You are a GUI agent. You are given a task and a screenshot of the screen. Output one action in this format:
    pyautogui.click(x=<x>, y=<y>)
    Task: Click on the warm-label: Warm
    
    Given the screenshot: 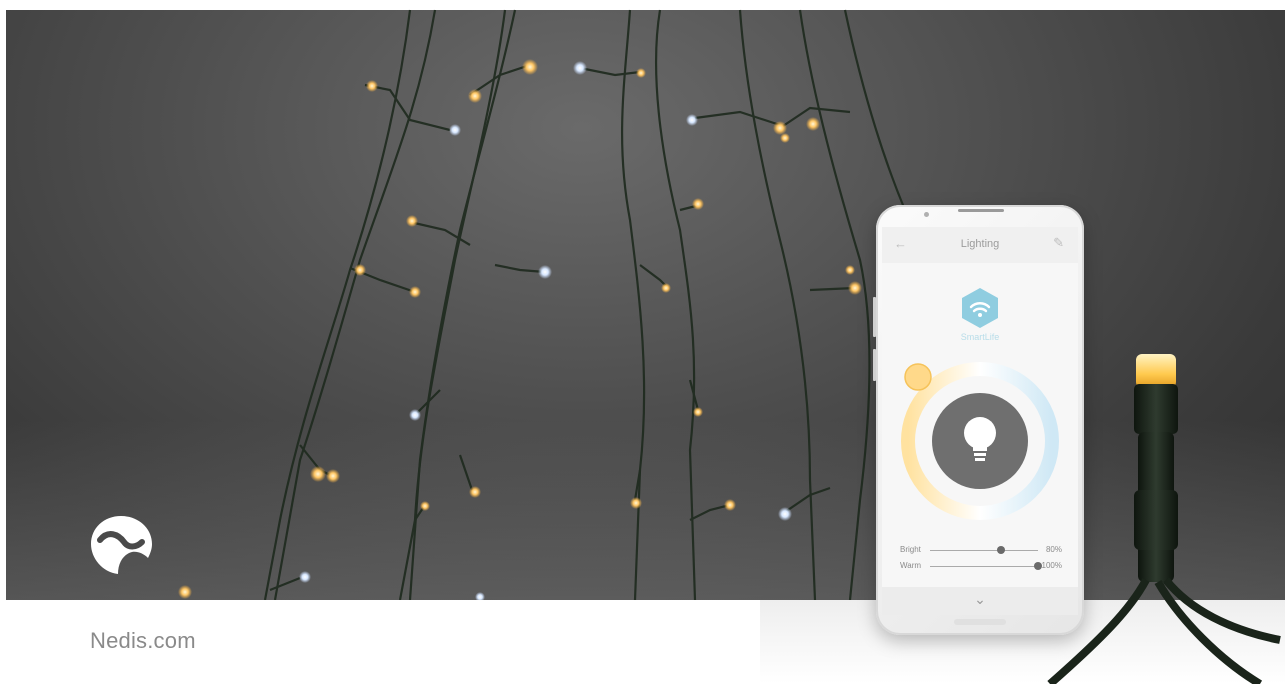 What is the action you would take?
    pyautogui.click(x=911, y=565)
    